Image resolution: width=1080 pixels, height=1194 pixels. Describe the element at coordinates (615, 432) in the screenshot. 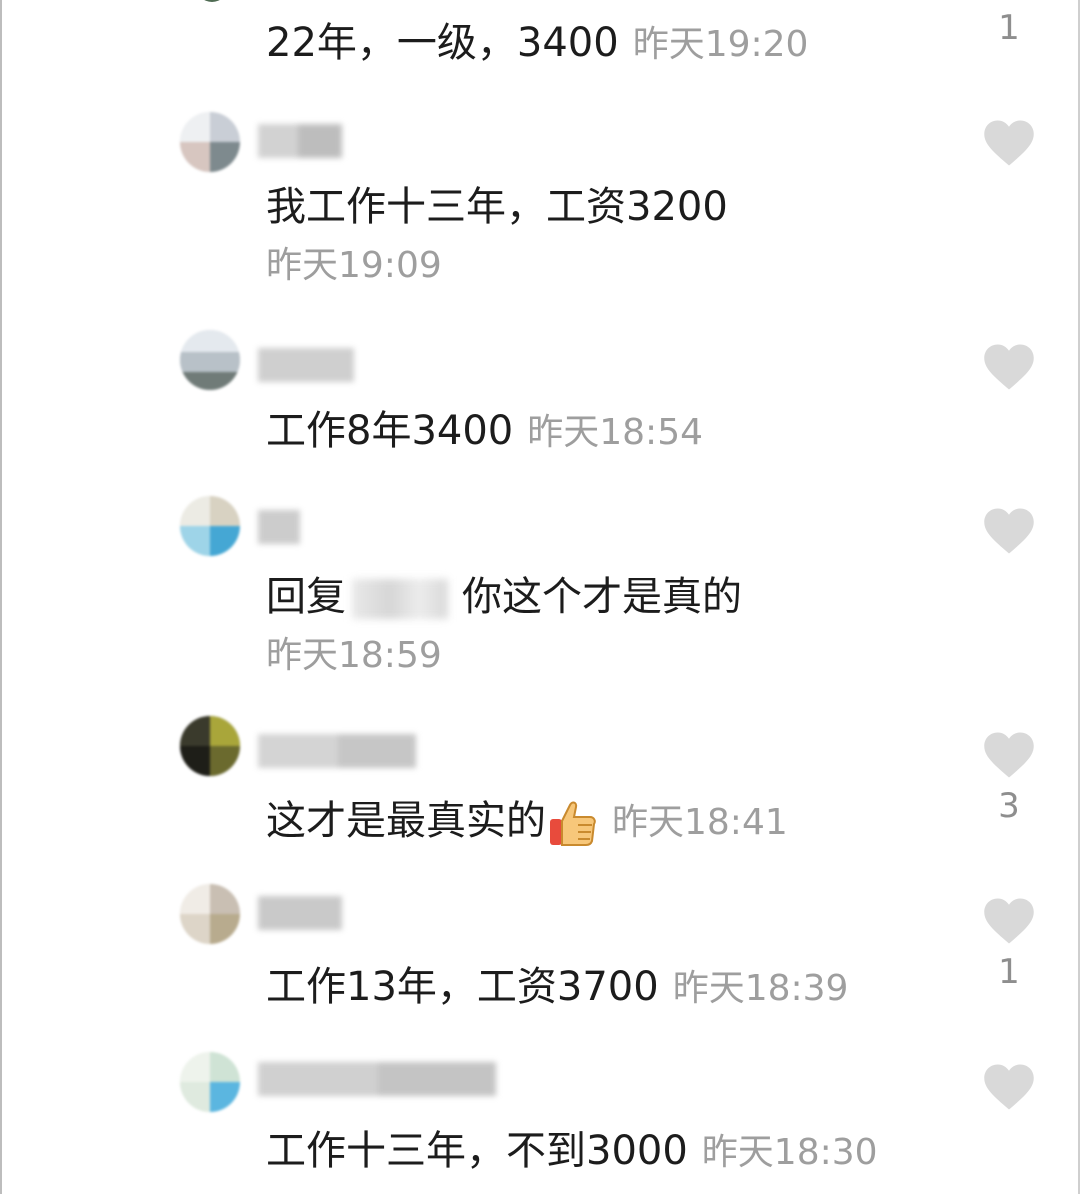

I see `comment-time: 昨天18:54` at that location.